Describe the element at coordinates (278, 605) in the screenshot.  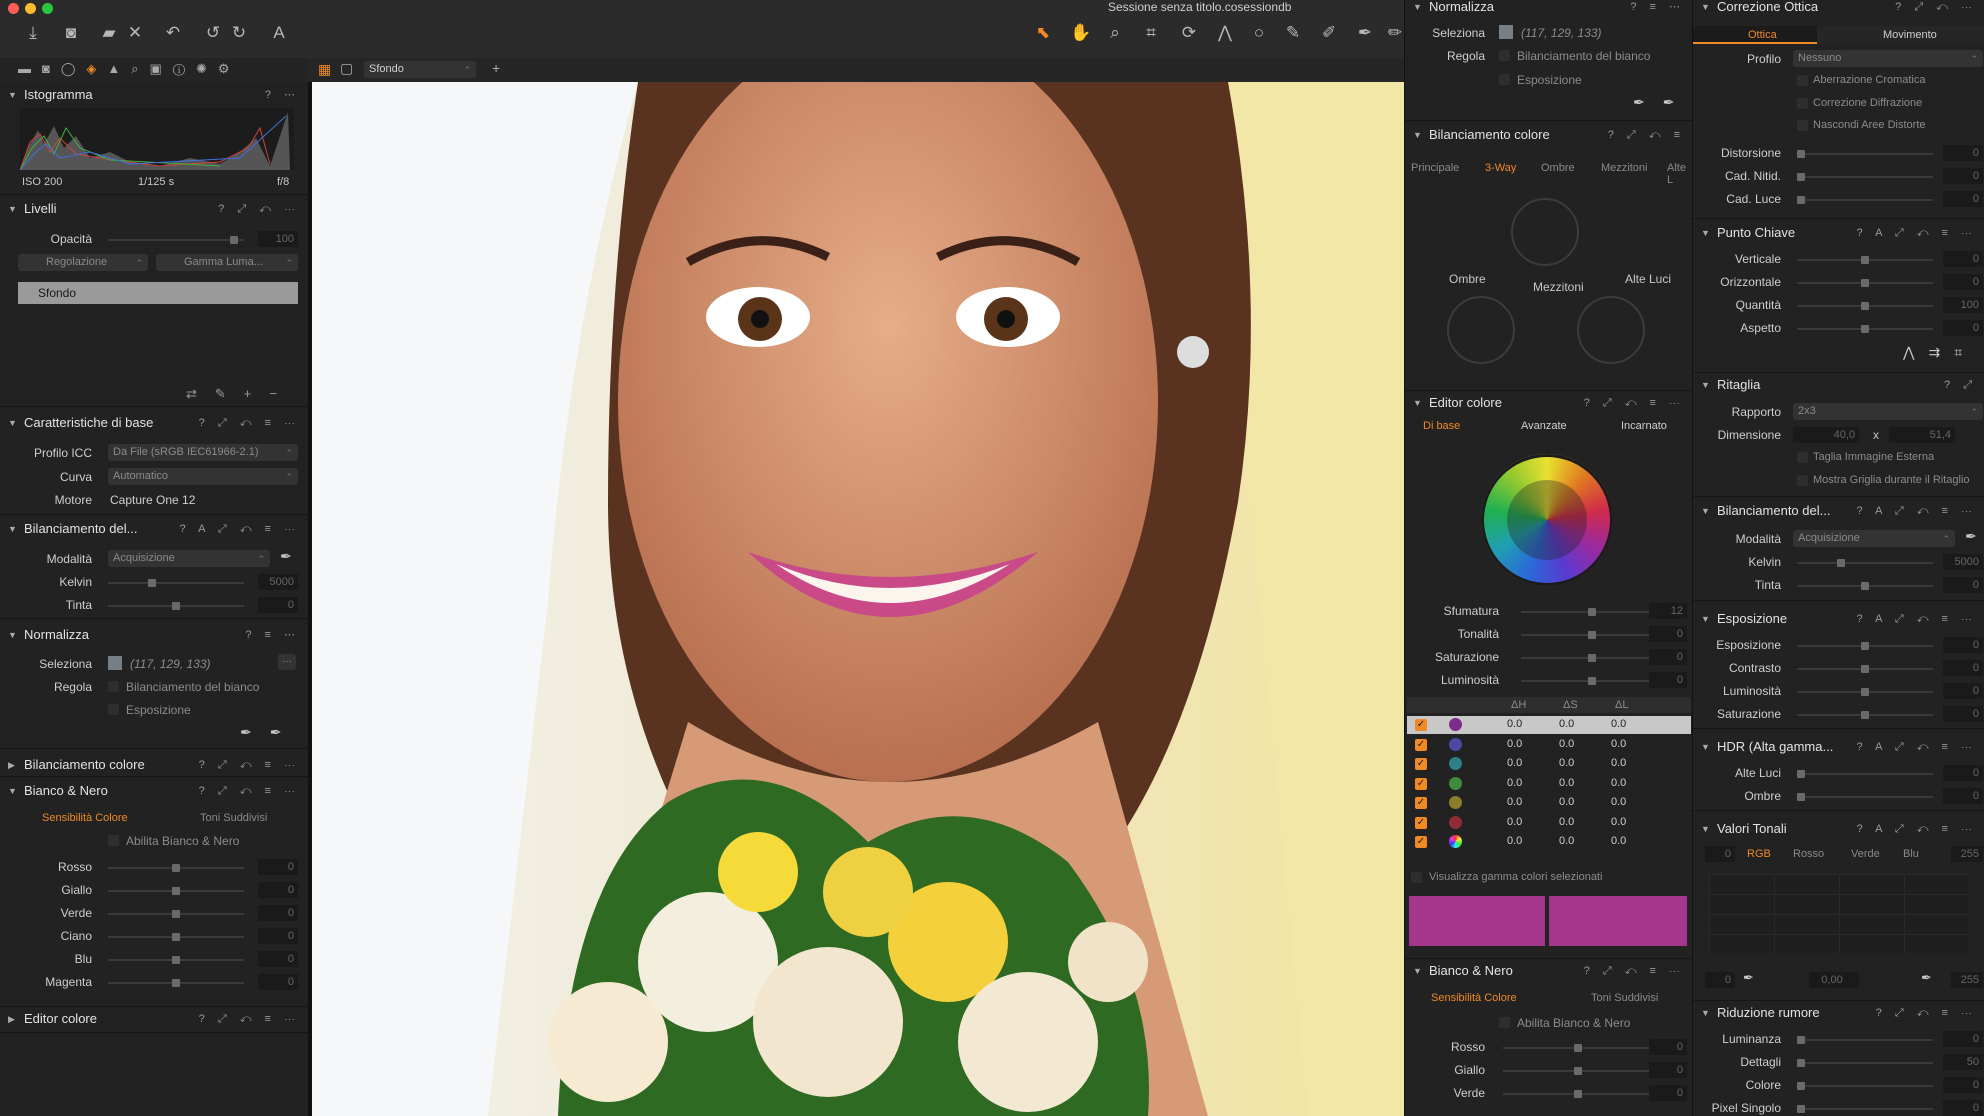
I see `tint-value: 0` at that location.